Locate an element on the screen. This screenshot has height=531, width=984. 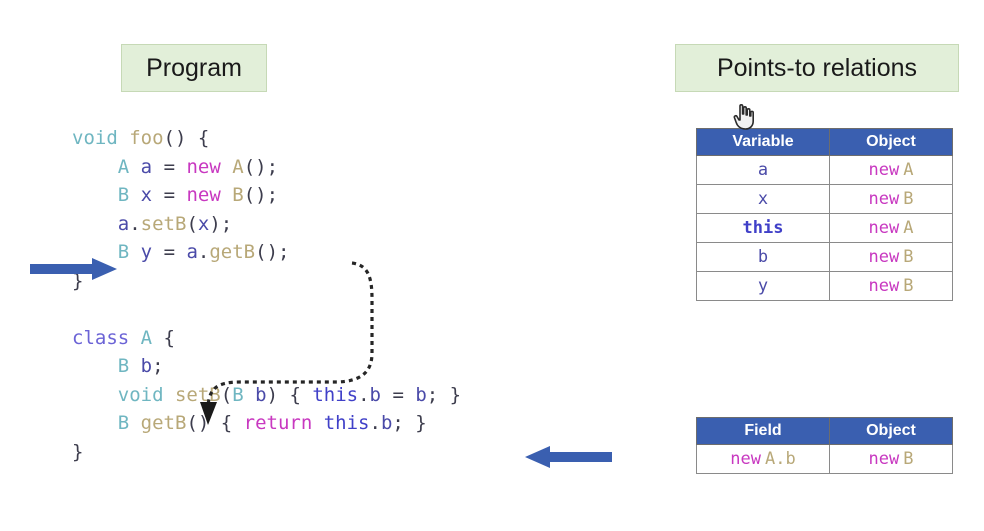
code-line-foo-close: } is located at coordinates (266, 281).